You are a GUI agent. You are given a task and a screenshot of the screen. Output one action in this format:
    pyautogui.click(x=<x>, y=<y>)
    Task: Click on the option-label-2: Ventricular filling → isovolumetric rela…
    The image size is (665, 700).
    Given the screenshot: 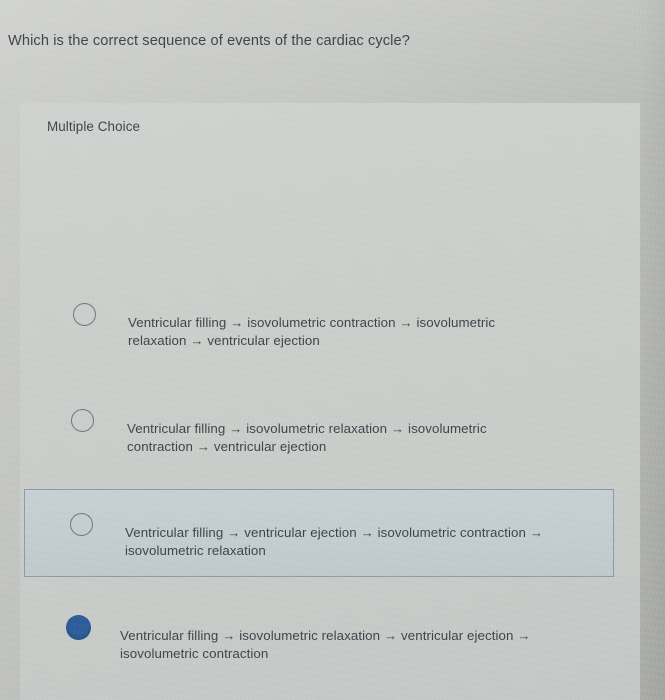 What is the action you would take?
    pyautogui.click(x=307, y=437)
    